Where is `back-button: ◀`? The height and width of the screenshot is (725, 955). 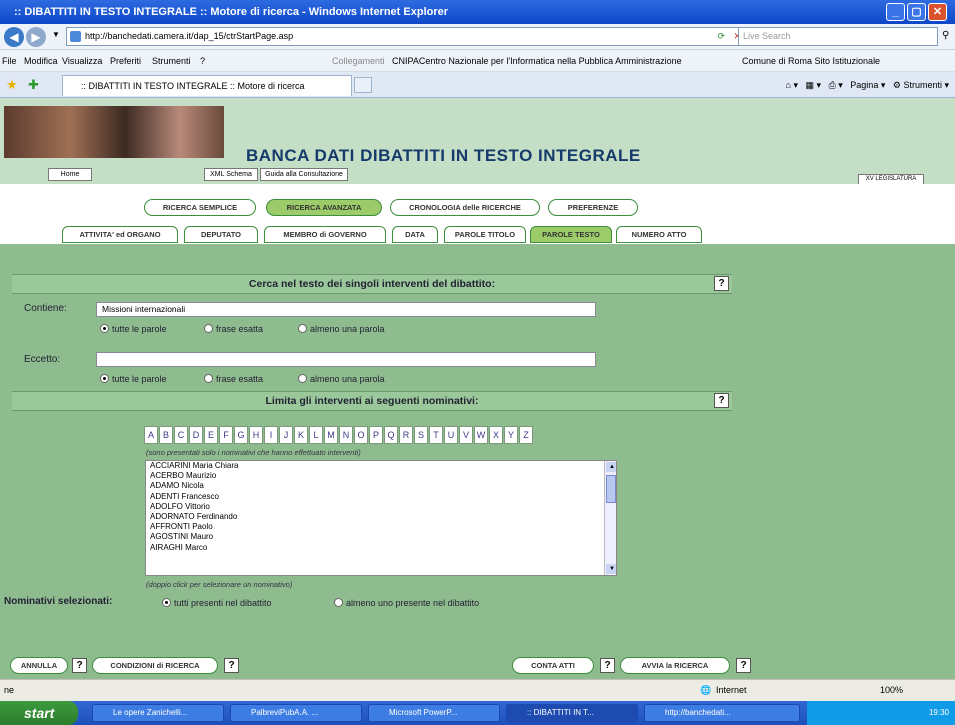 back-button: ◀ is located at coordinates (14, 37).